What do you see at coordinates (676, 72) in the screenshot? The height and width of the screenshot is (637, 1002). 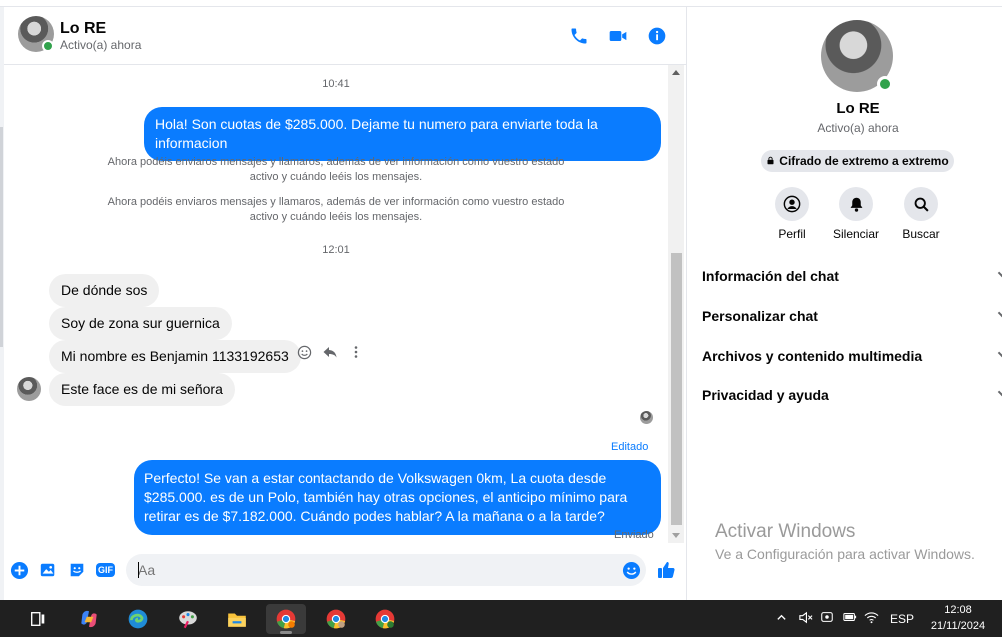 I see `scroll-up-arrow` at bounding box center [676, 72].